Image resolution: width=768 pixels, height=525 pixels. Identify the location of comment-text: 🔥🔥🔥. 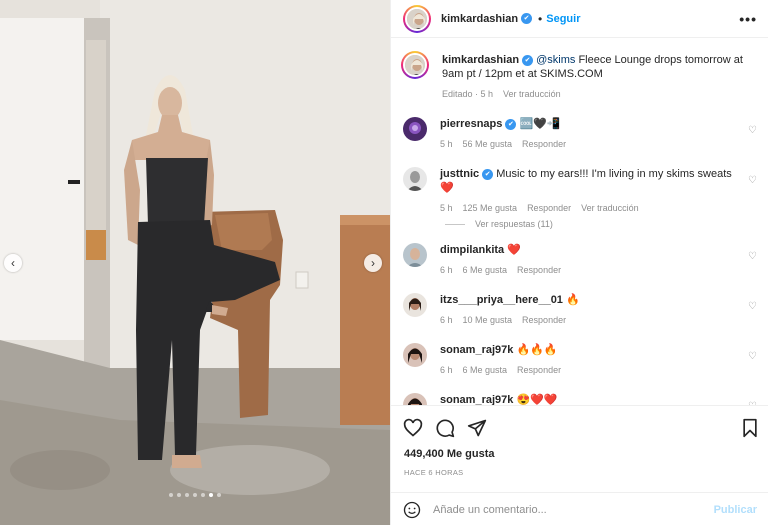
(537, 350).